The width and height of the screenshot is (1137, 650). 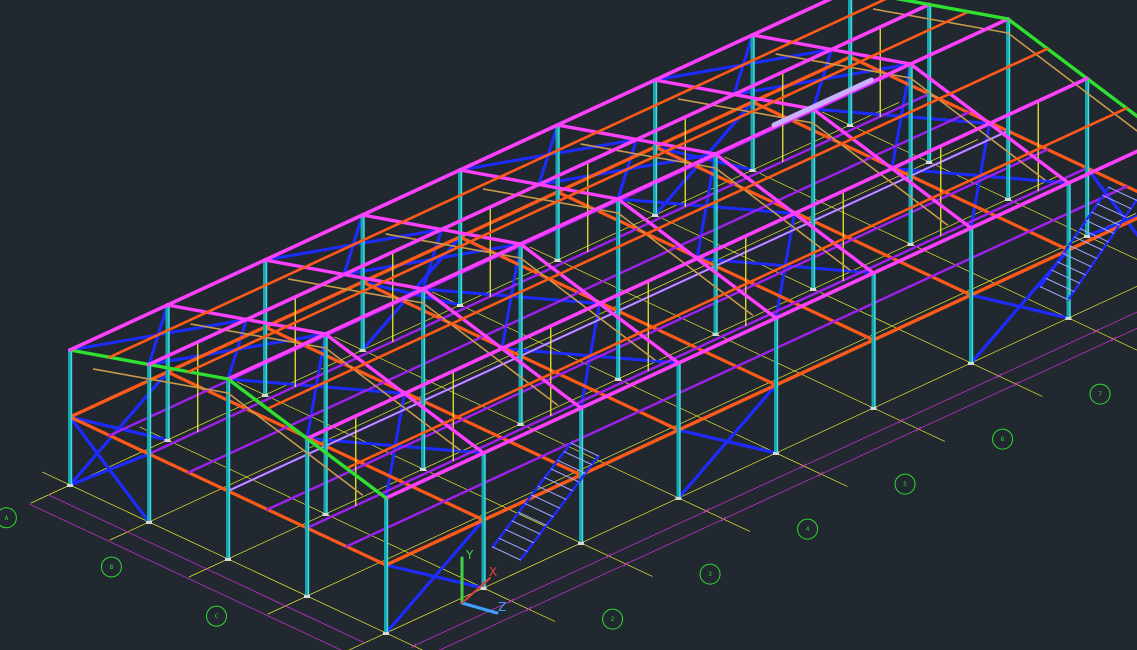 What do you see at coordinates (469, 555) in the screenshot?
I see `ucs-y-label: Y` at bounding box center [469, 555].